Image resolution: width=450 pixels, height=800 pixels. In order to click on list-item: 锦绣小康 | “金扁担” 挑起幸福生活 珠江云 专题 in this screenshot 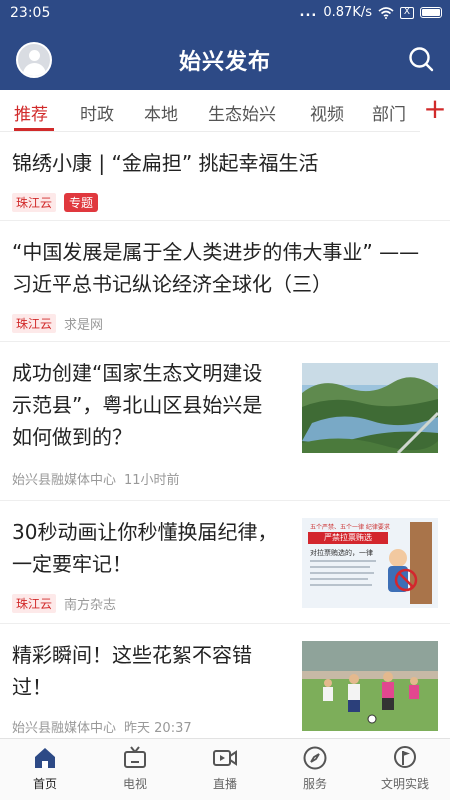, I will do `click(225, 177)`.